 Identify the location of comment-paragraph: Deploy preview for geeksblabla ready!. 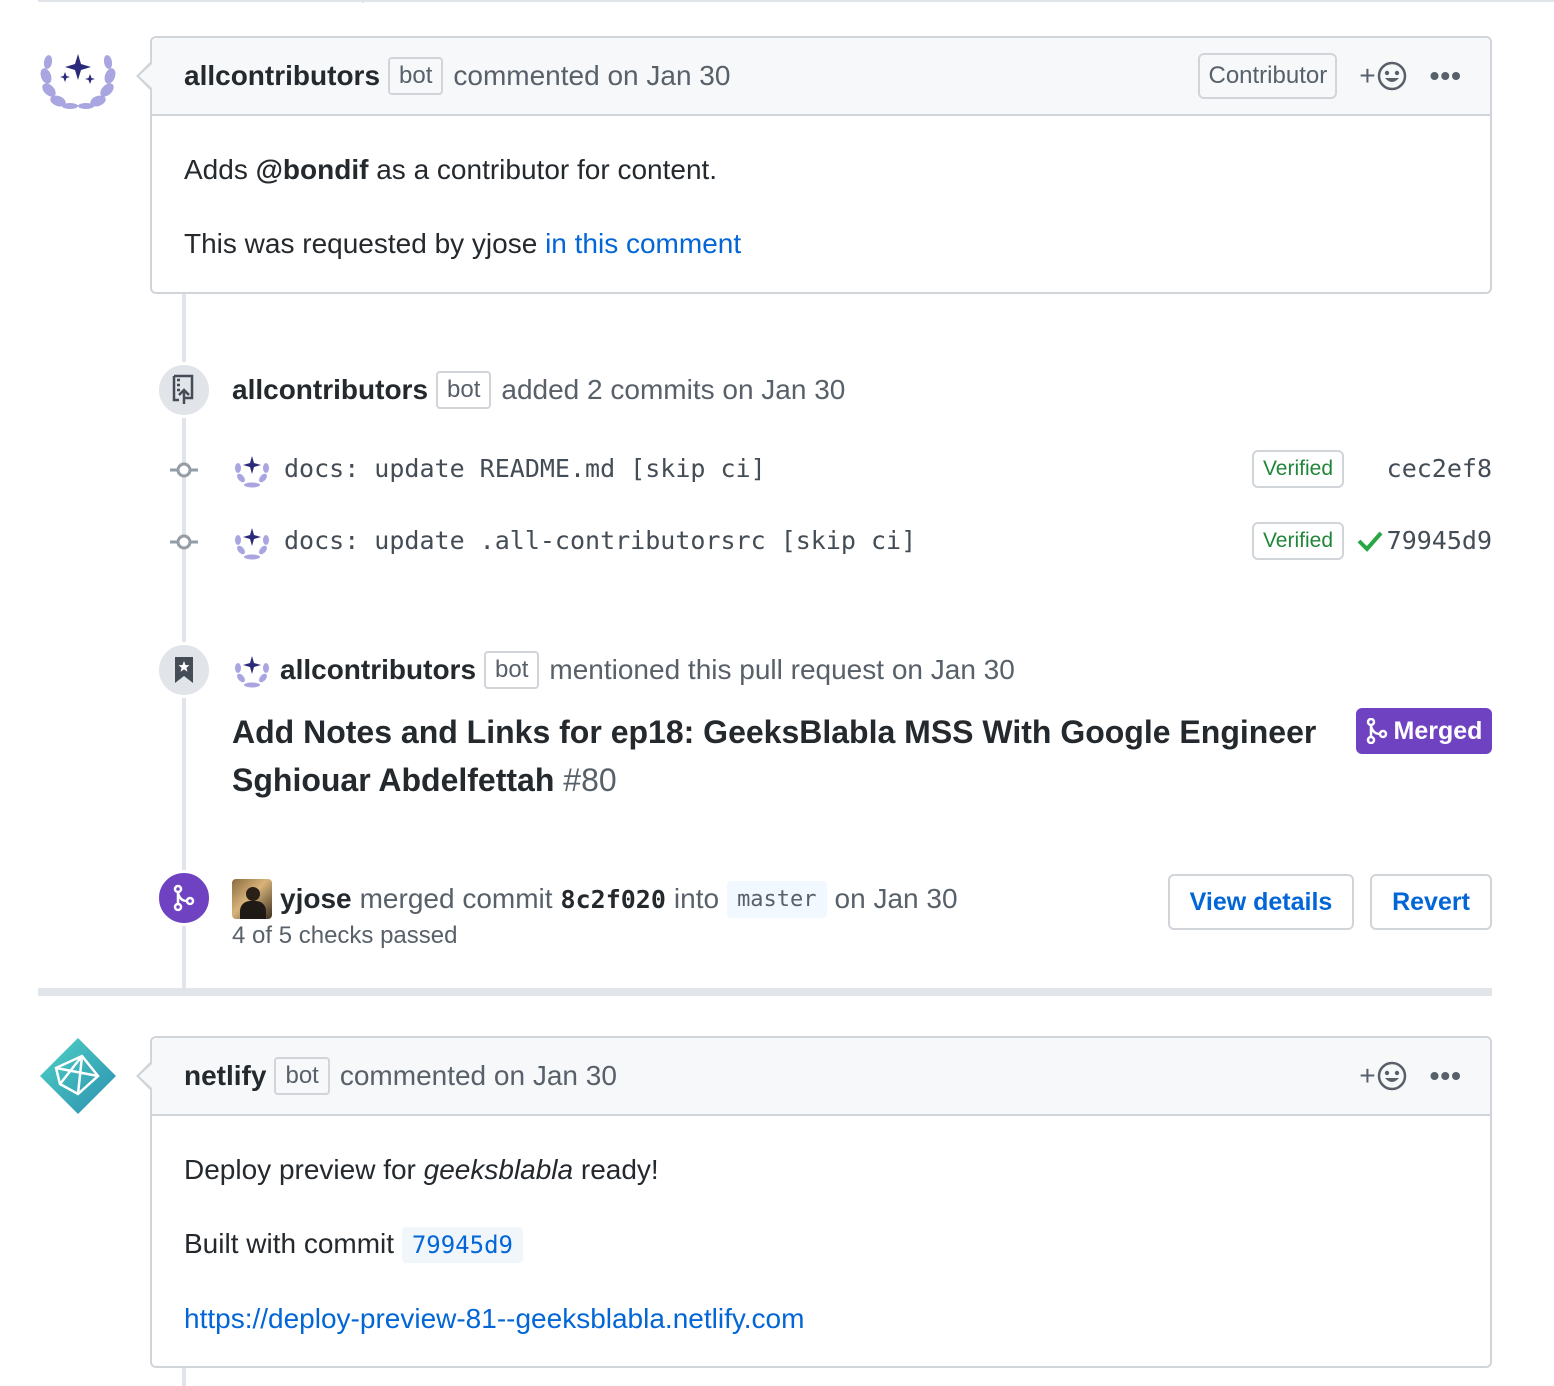
(821, 1170).